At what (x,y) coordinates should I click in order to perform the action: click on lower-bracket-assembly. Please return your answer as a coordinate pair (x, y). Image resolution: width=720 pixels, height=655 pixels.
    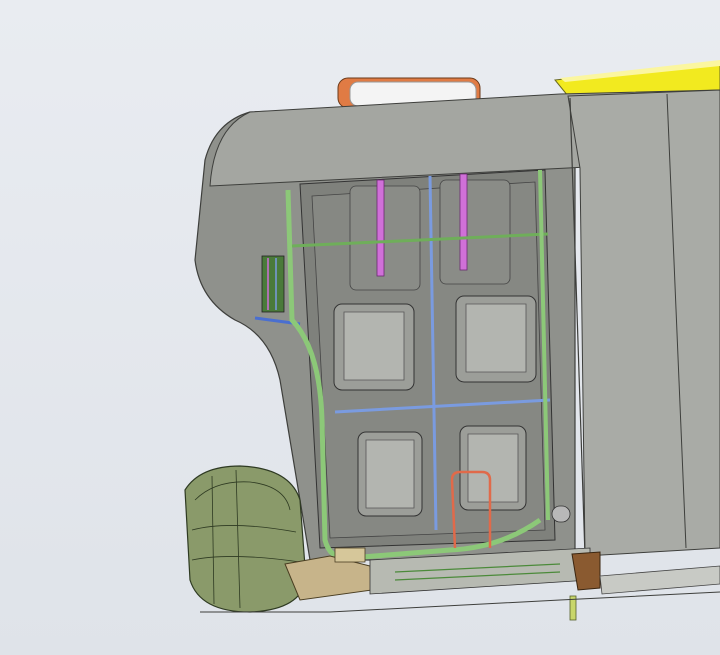
    Looking at the image, I should click on (437, 584).